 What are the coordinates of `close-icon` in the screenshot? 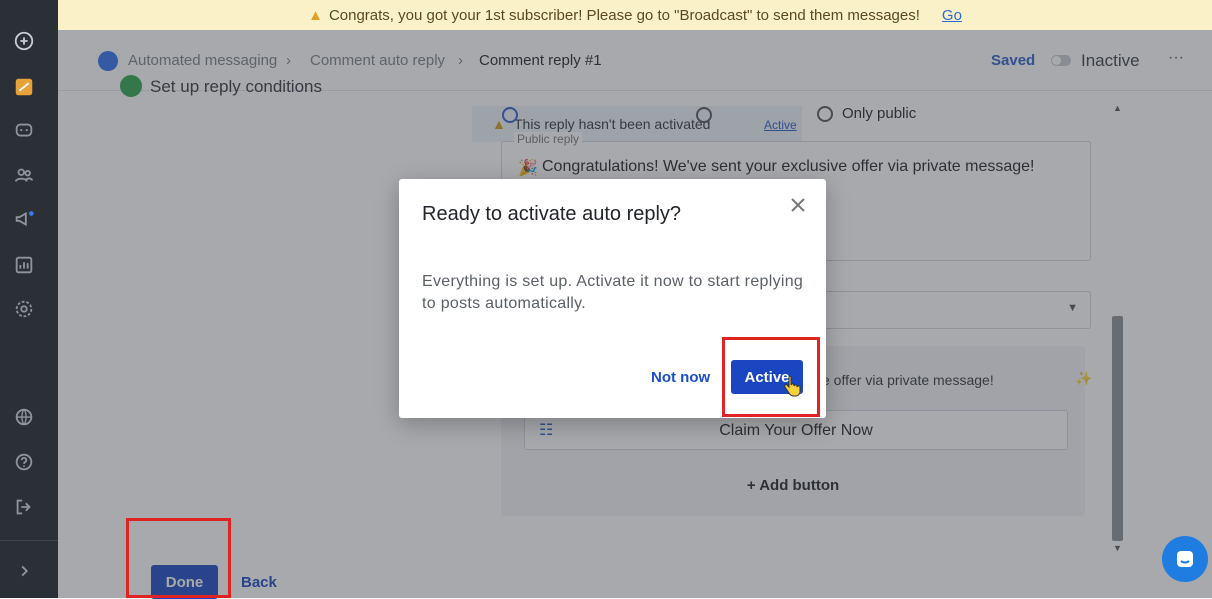 It's located at (798, 205).